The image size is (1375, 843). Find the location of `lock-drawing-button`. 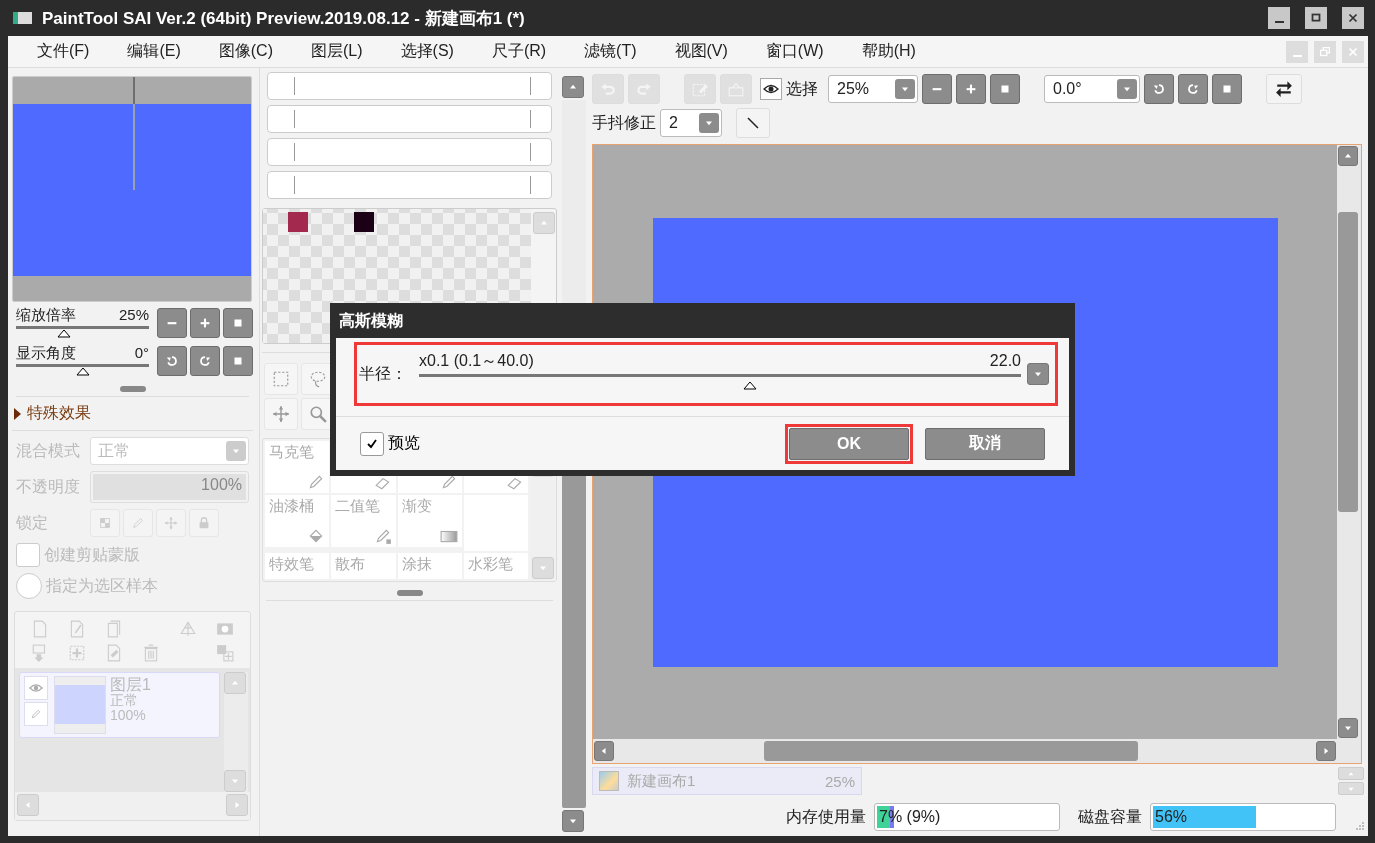

lock-drawing-button is located at coordinates (138, 523).